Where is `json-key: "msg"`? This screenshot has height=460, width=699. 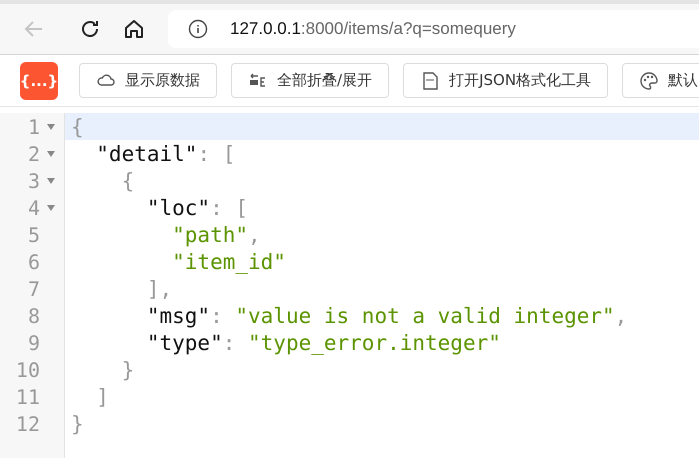 json-key: "msg" is located at coordinates (140, 316).